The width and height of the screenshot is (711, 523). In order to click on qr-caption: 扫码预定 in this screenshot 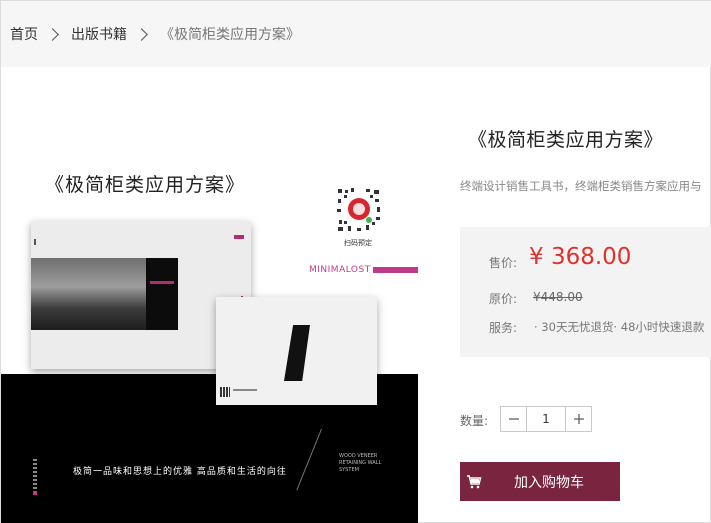, I will do `click(358, 243)`.